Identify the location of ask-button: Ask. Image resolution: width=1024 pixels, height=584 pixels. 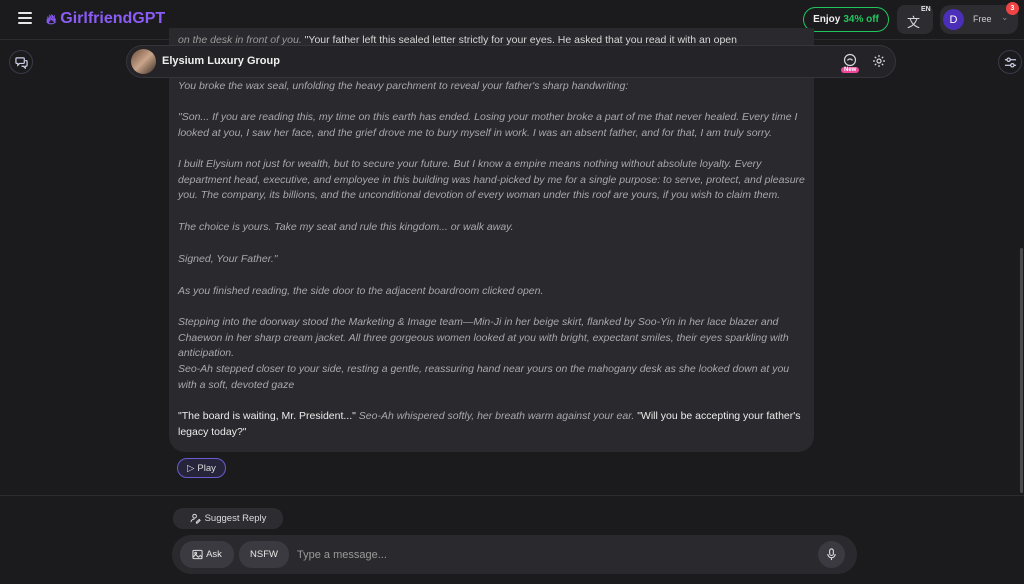
(207, 554).